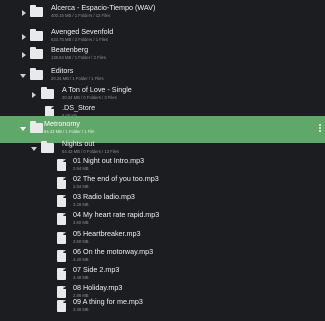 This screenshot has height=321, width=325. Describe the element at coordinates (107, 233) in the screenshot. I see `tree-item-name: 05 Heartbreaker.mp3` at that location.